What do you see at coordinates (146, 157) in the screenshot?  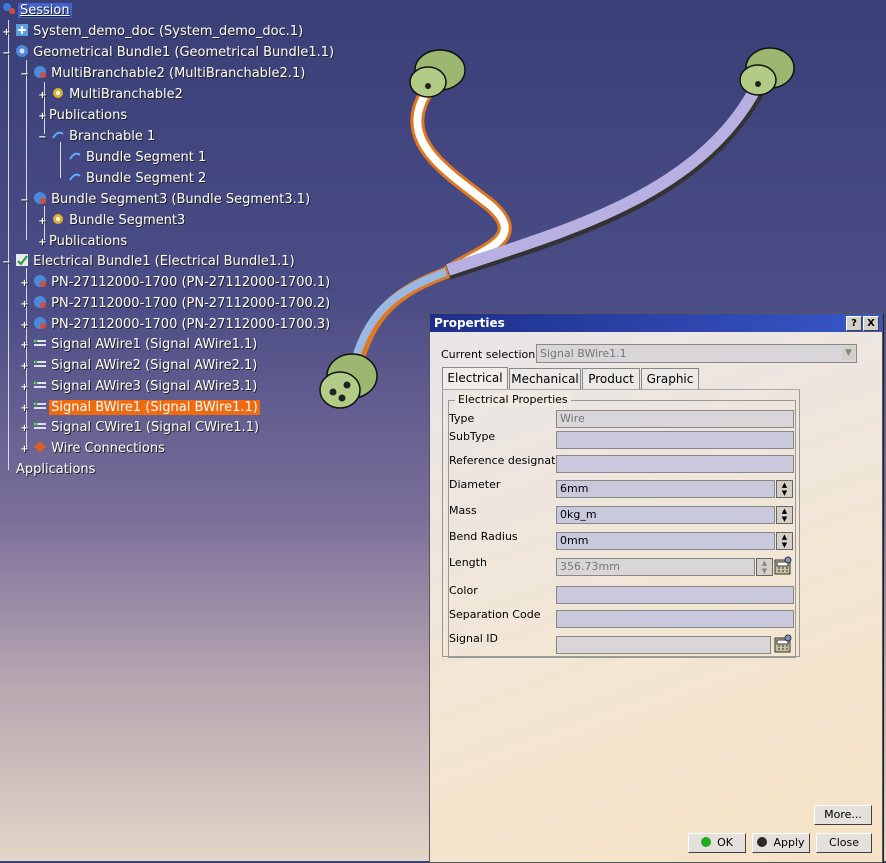 I see `tree-node-label: Bundle Segment 1` at bounding box center [146, 157].